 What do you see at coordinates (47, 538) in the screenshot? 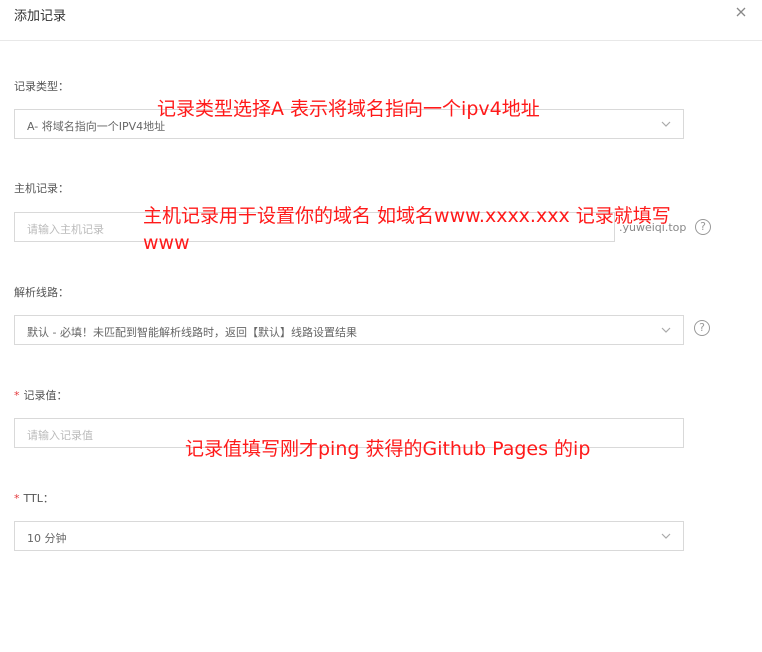
I see `ttl-value: 10 分钟` at bounding box center [47, 538].